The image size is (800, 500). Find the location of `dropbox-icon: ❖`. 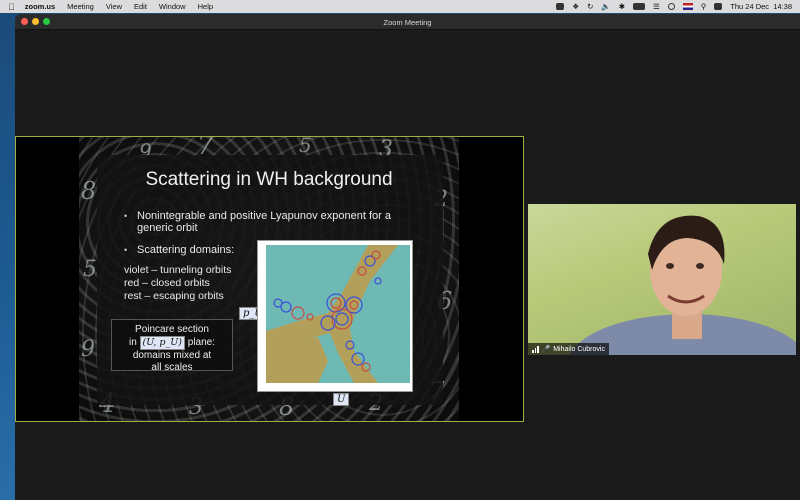

dropbox-icon: ❖ is located at coordinates (575, 6).